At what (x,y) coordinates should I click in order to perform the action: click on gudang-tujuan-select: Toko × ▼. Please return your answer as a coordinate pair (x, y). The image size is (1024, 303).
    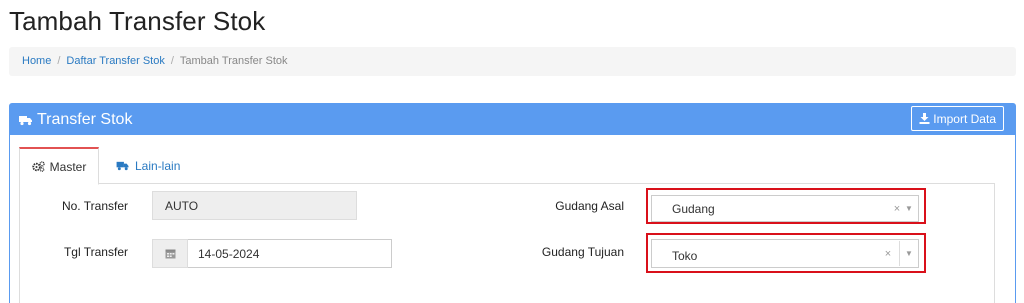
    Looking at the image, I should click on (785, 253).